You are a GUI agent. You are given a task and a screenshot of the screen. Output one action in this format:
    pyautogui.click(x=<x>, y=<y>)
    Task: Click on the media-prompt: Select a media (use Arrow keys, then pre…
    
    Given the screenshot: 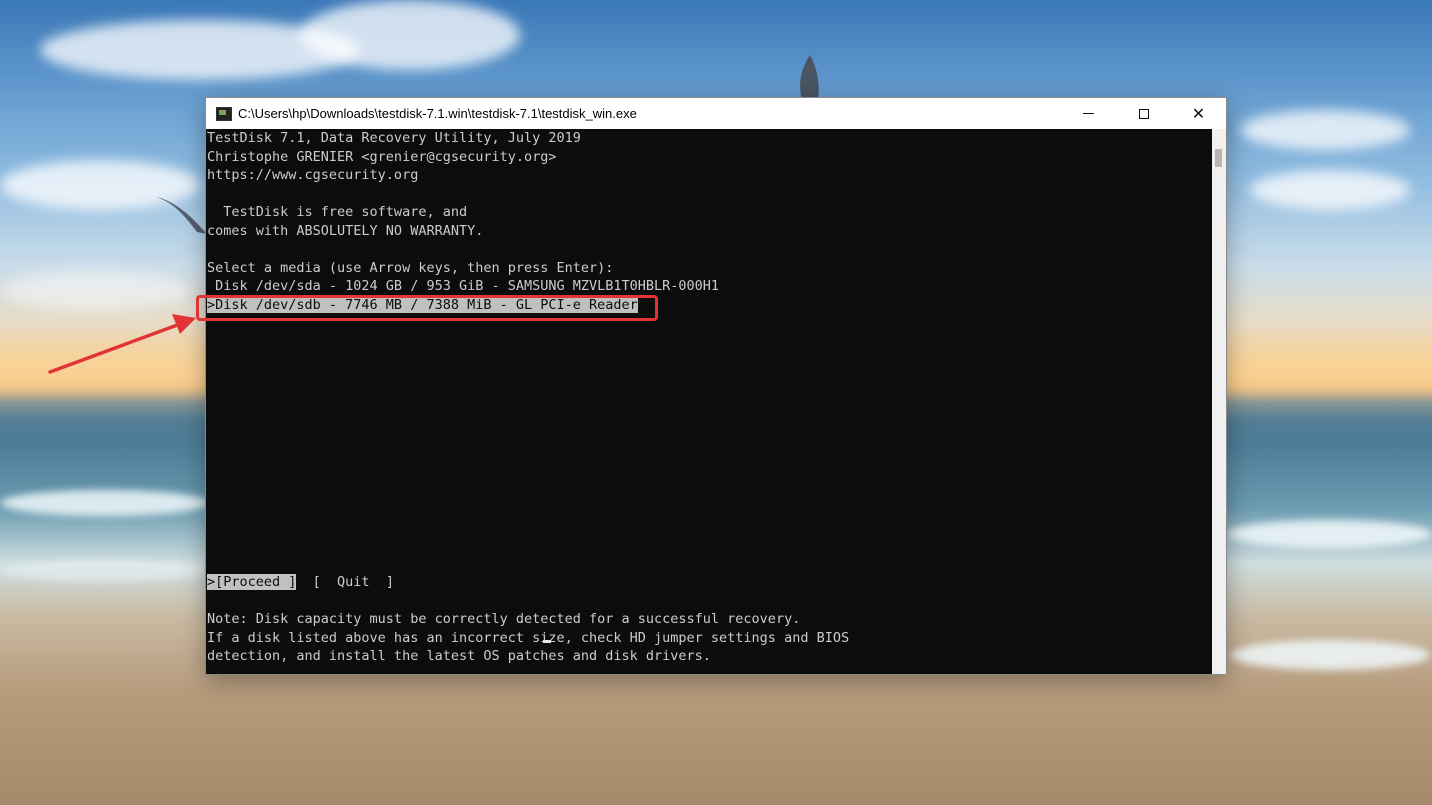 What is the action you would take?
    pyautogui.click(x=410, y=267)
    